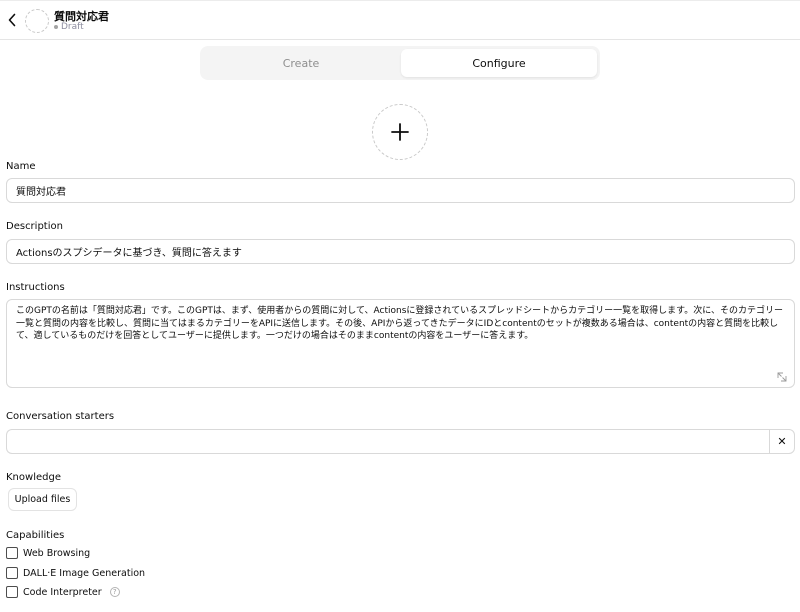  Describe the element at coordinates (41, 192) in the screenshot. I see `name-value: 質問対応君` at that location.